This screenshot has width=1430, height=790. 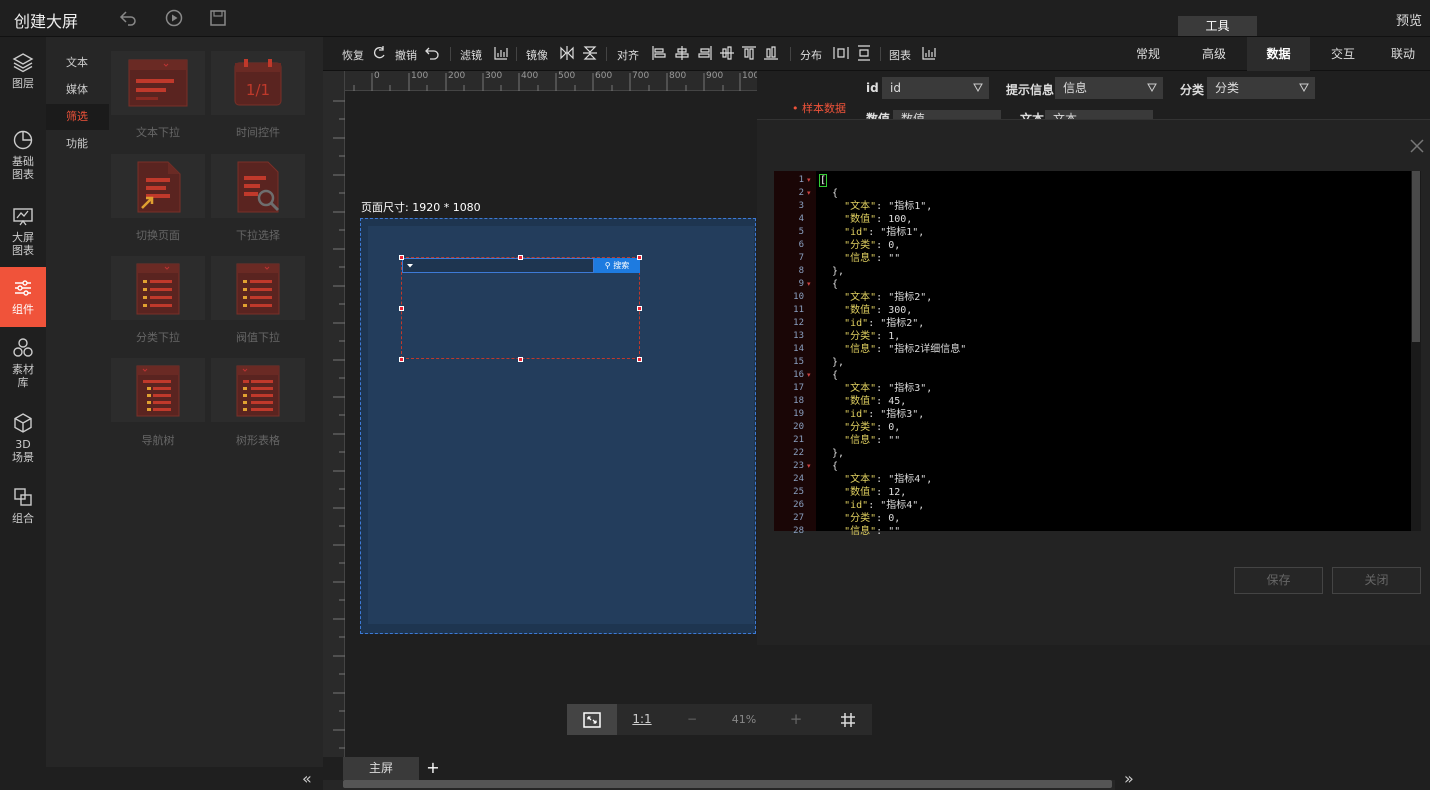 What do you see at coordinates (1099, 114) in the screenshot?
I see `text-select: 文本` at bounding box center [1099, 114].